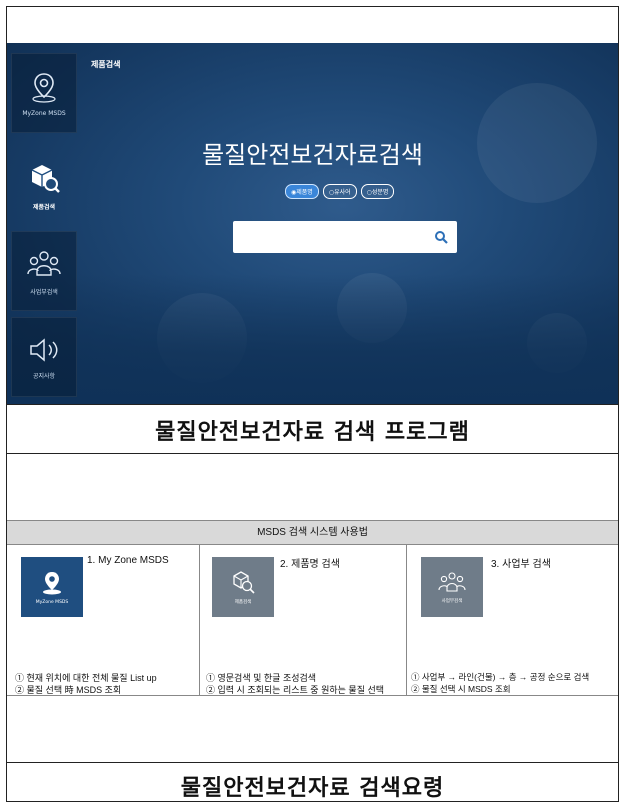 The height and width of the screenshot is (808, 627). I want to click on radio-synonym: ○유사어, so click(339, 191).